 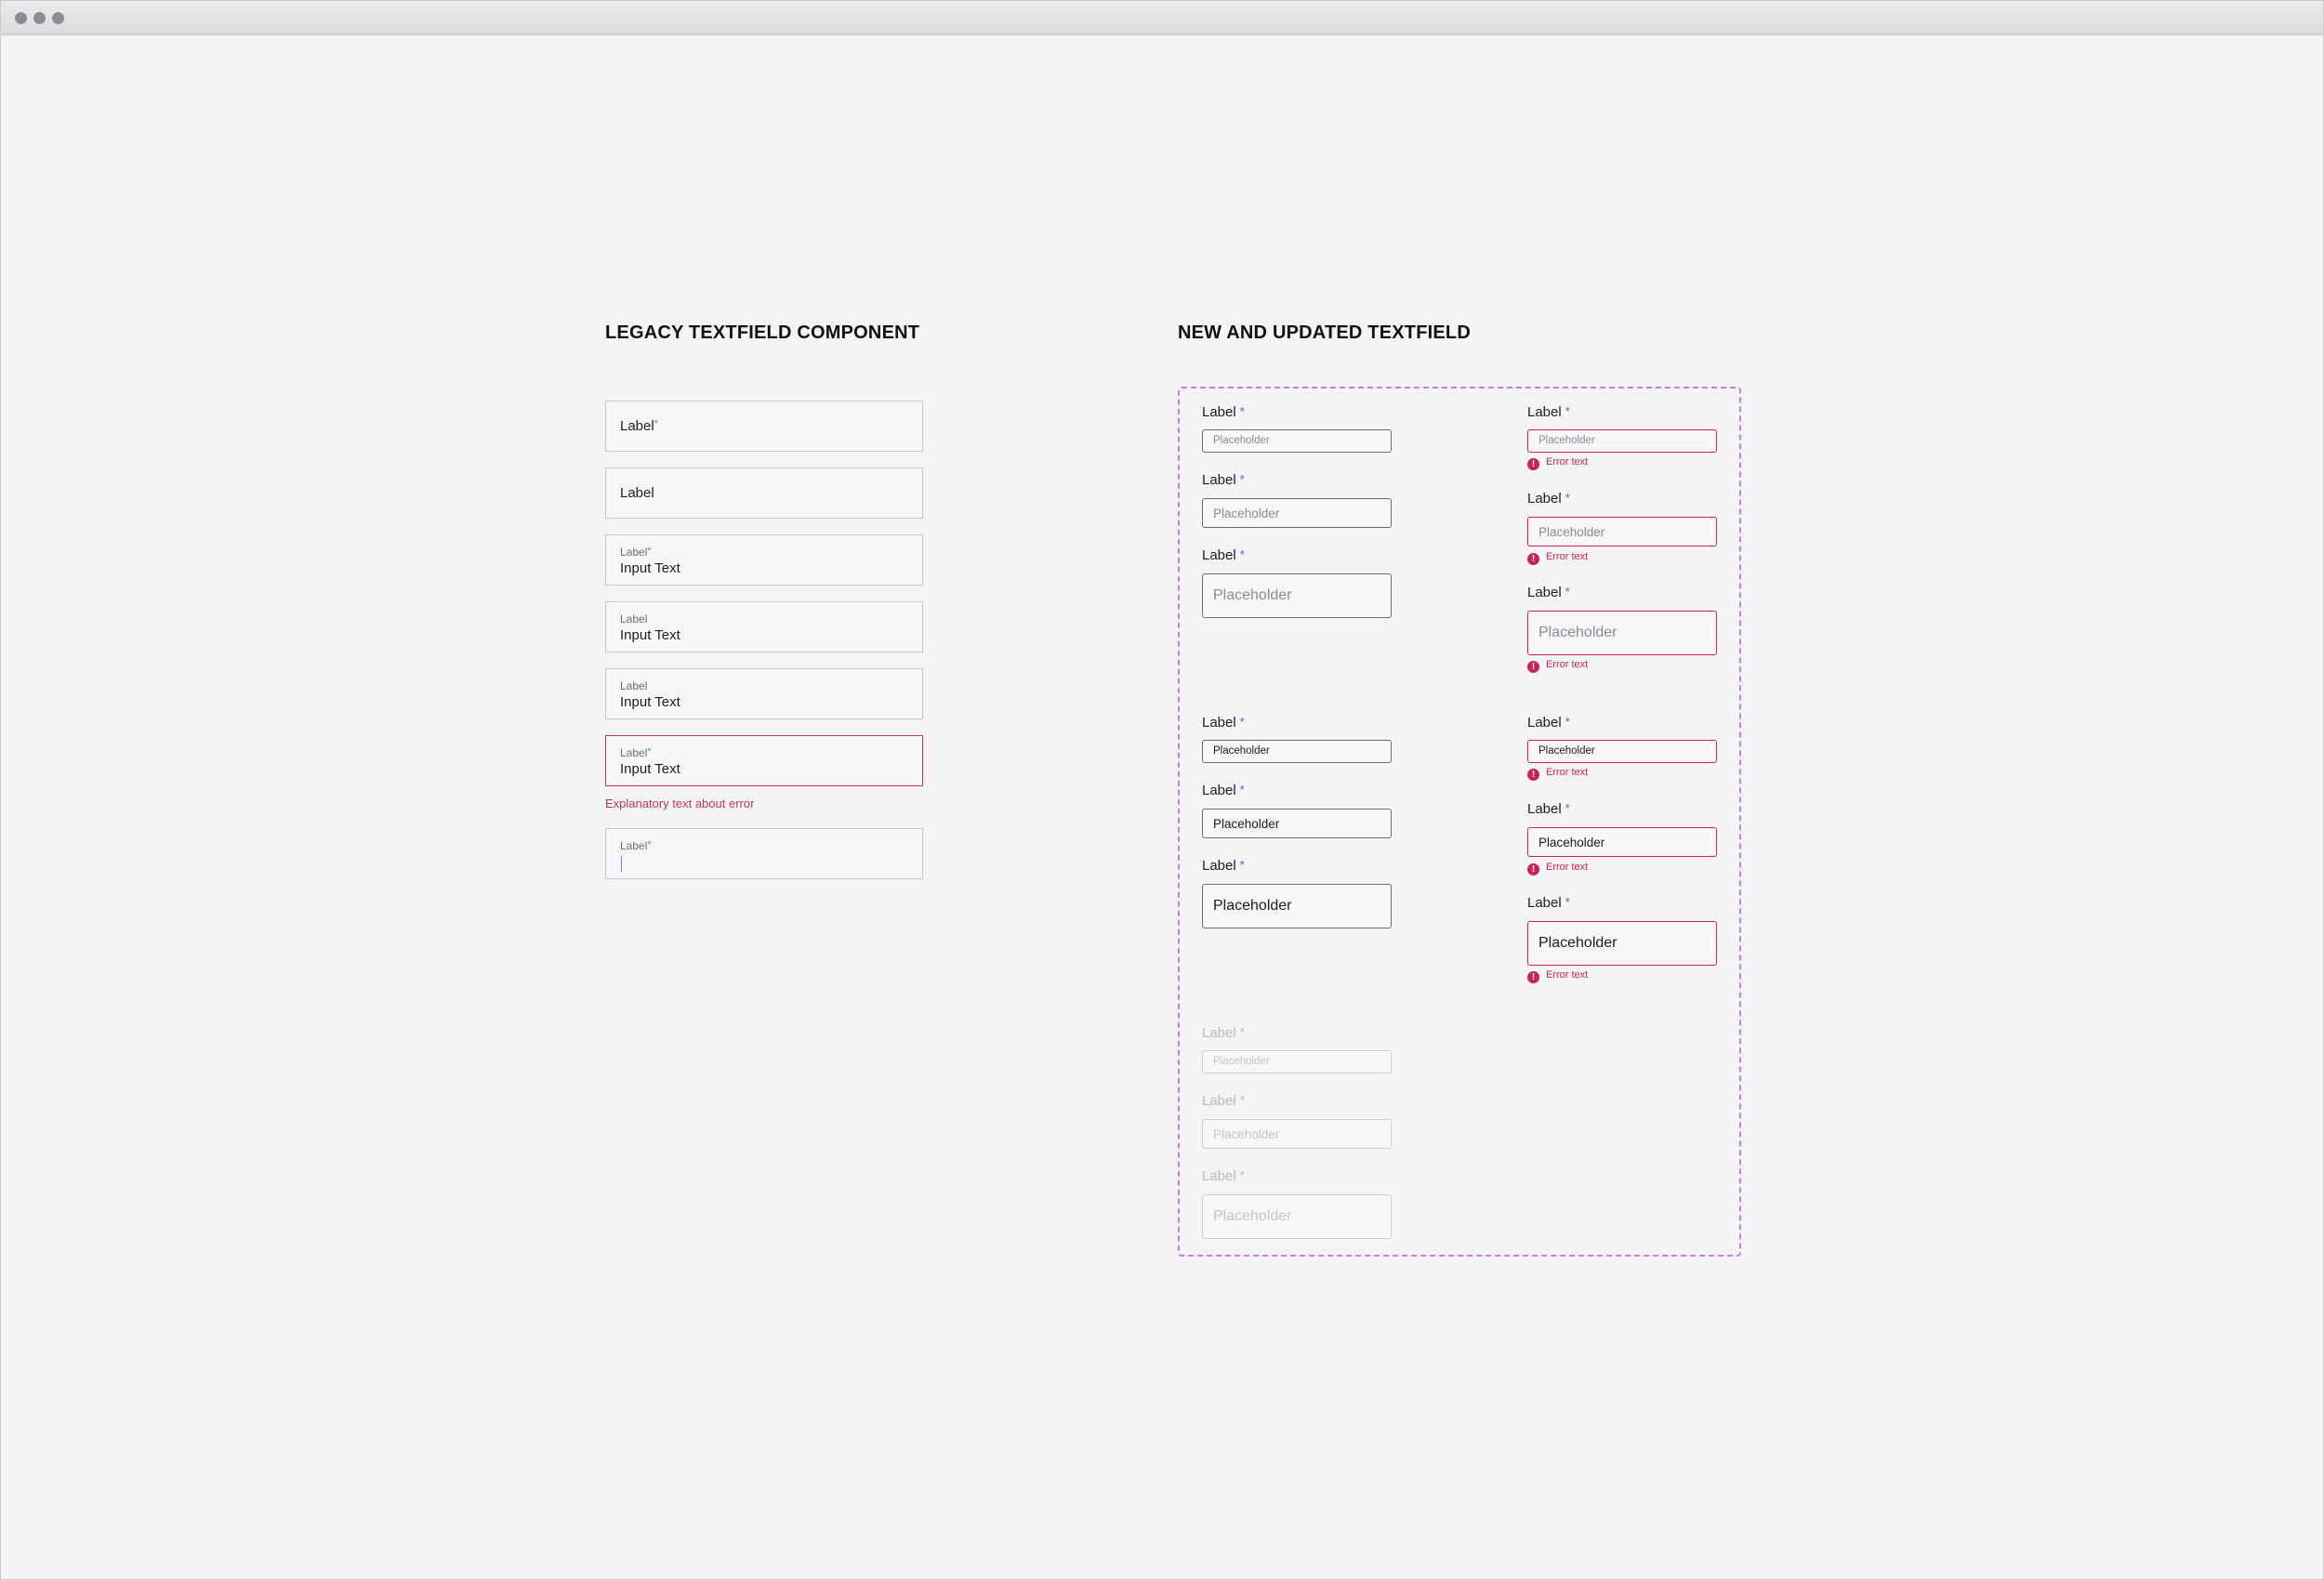 What do you see at coordinates (1622, 943) in the screenshot?
I see `textfield-large-filled-error: Placeholder` at bounding box center [1622, 943].